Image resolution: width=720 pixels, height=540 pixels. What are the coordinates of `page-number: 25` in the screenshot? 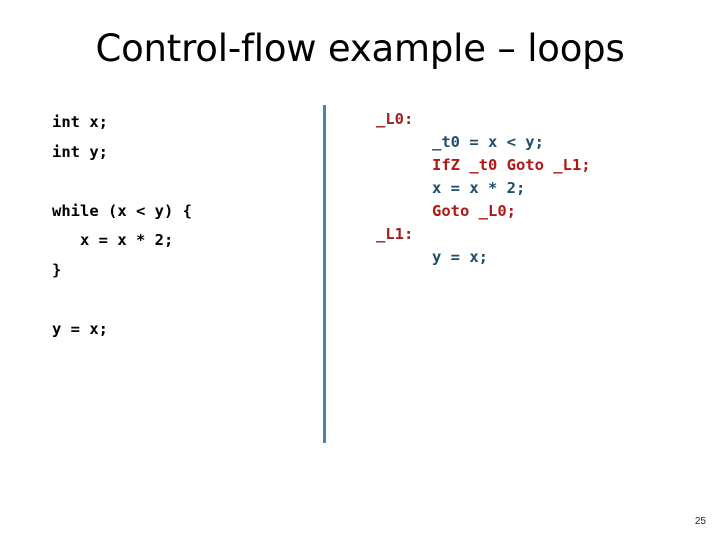 It's located at (700, 521).